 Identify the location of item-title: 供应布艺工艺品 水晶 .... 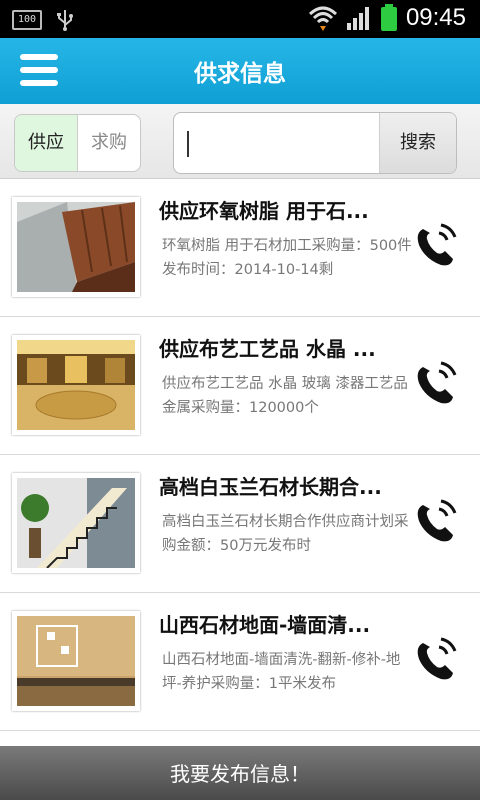
(267, 349).